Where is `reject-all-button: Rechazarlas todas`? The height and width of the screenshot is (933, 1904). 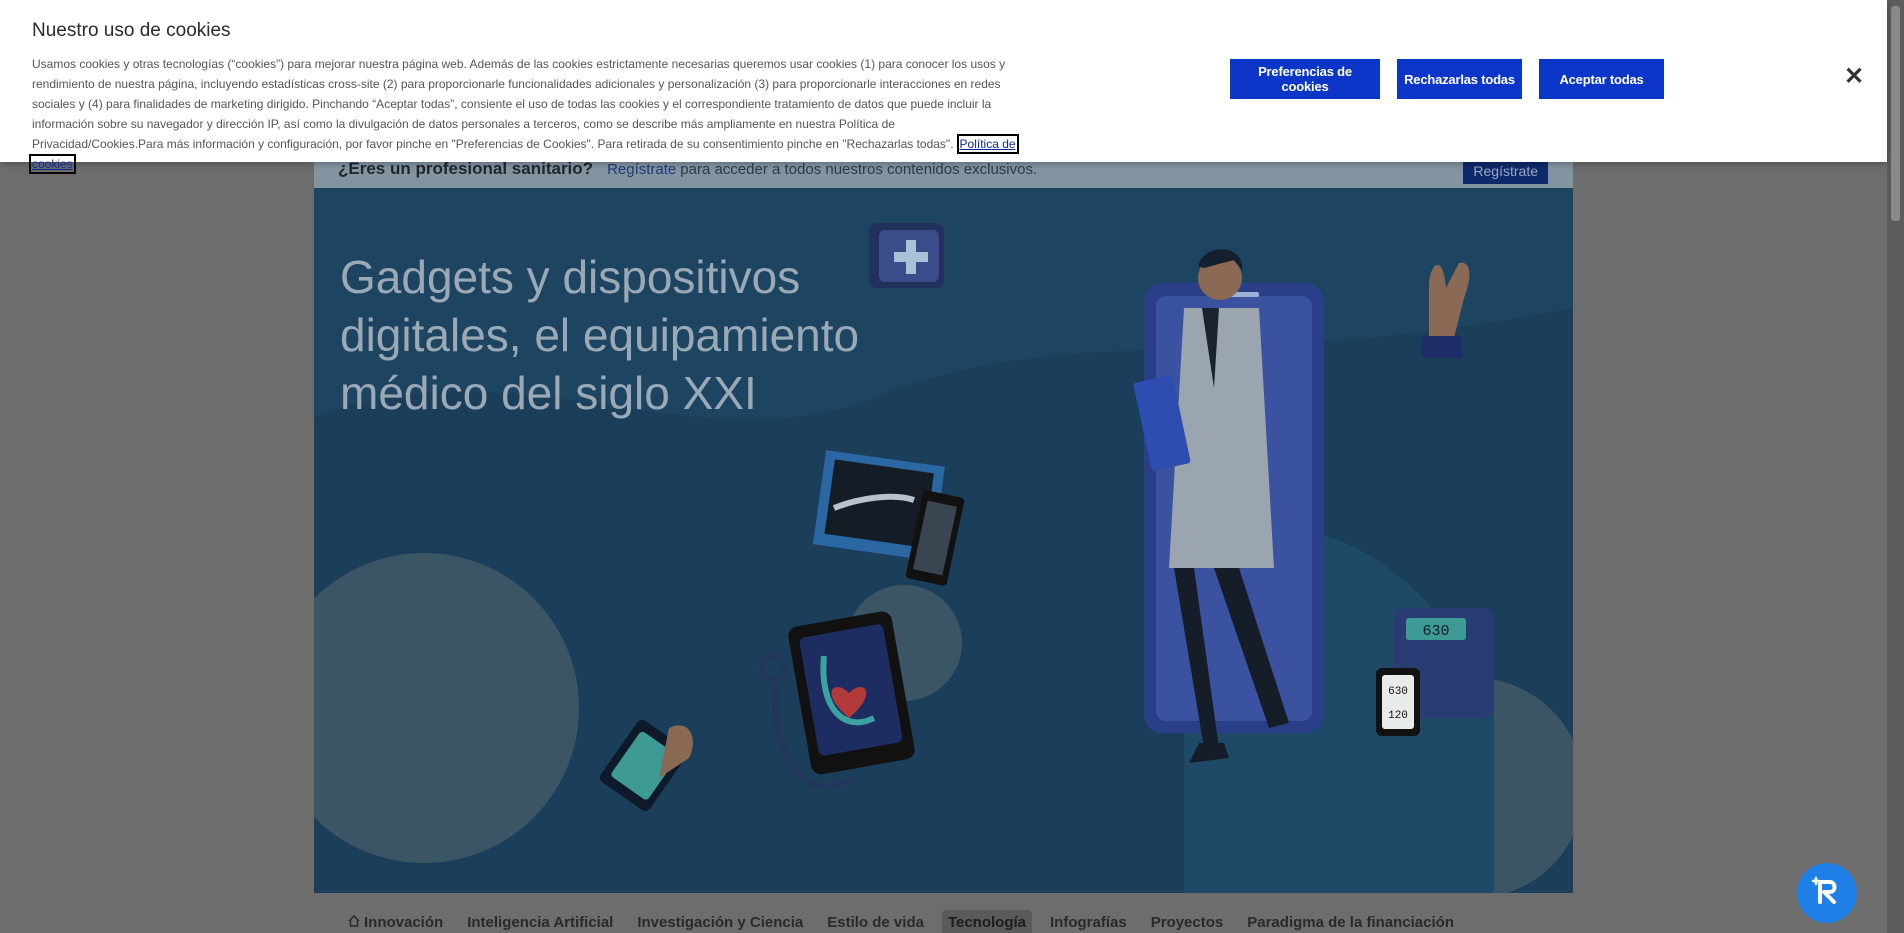 reject-all-button: Rechazarlas todas is located at coordinates (1459, 79).